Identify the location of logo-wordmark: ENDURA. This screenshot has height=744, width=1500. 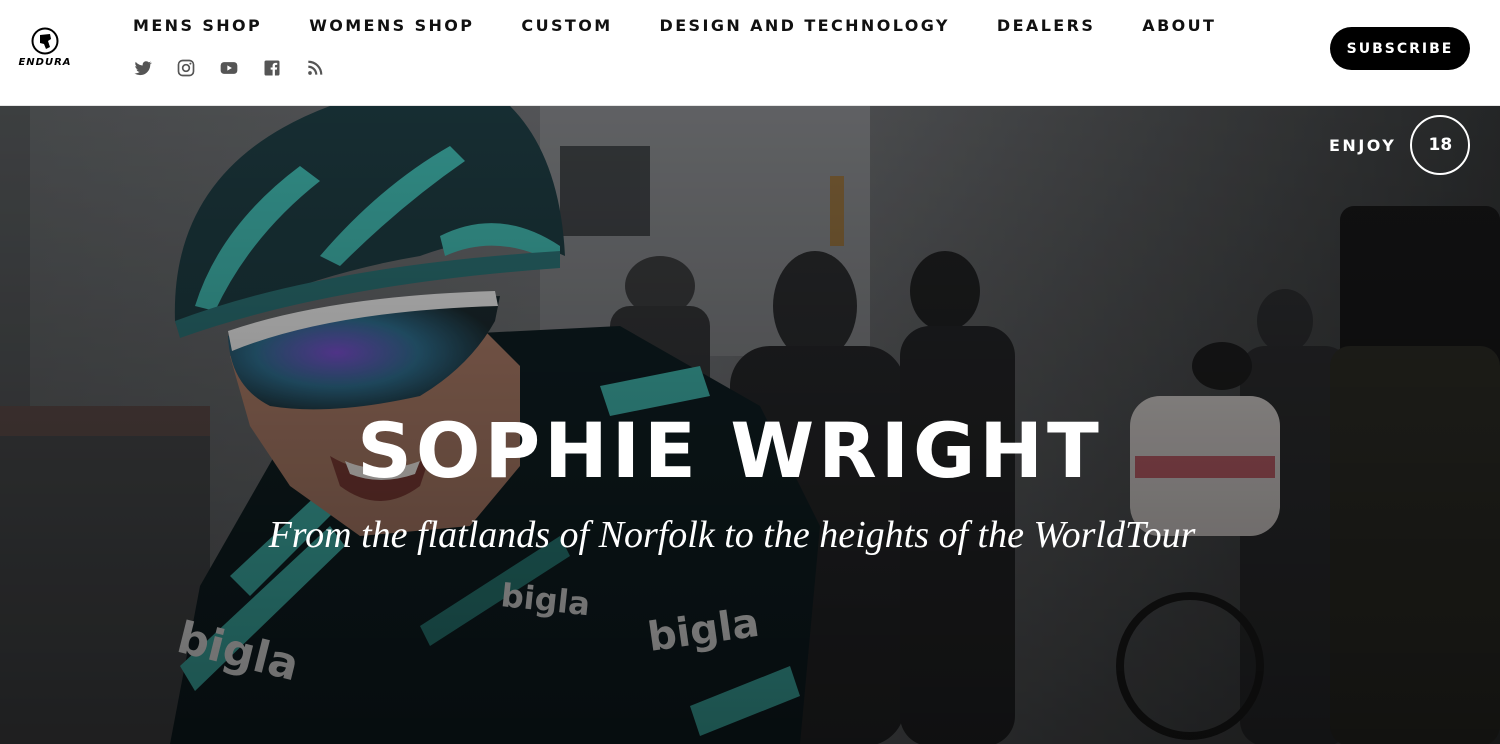
(45, 62).